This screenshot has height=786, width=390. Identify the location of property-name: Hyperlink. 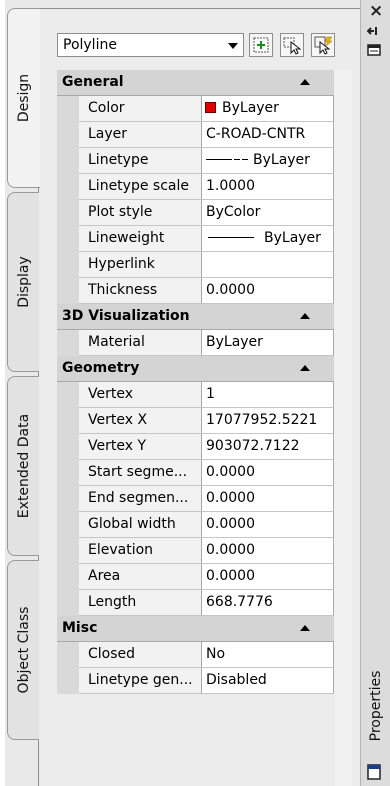
(140, 265).